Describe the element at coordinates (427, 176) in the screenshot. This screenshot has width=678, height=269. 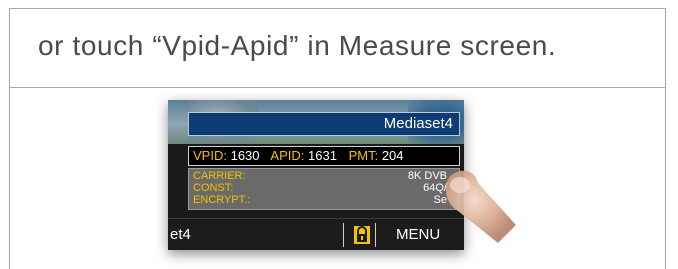
I see `carrier-value: 8K DVB` at that location.